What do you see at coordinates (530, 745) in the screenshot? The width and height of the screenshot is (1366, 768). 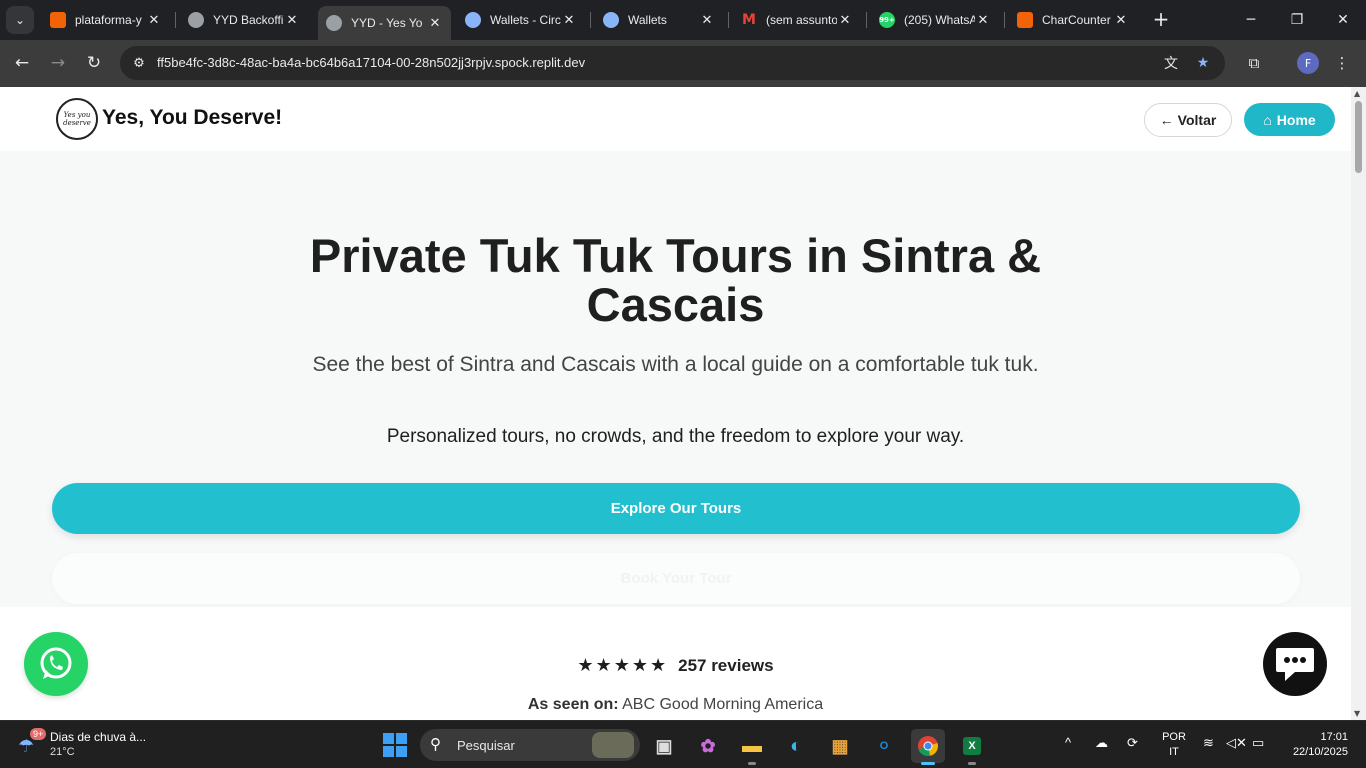 I see `taskbar-search: ⚲ Pesquisar` at bounding box center [530, 745].